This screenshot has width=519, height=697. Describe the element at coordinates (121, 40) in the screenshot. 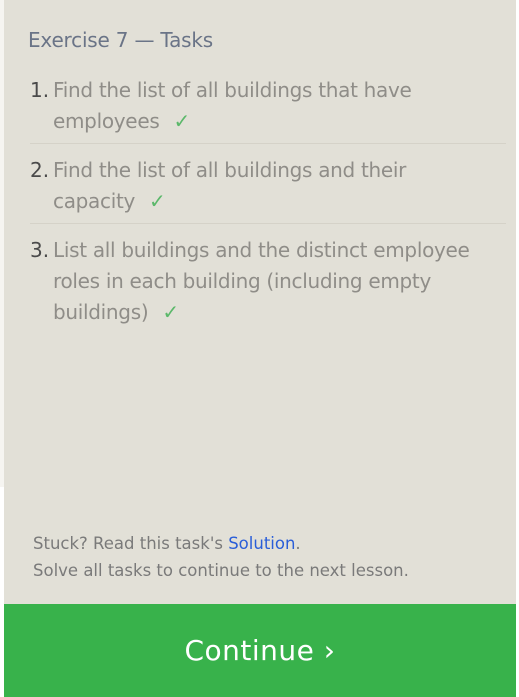

I see `panel-title: Exercise 7 — Tasks` at that location.